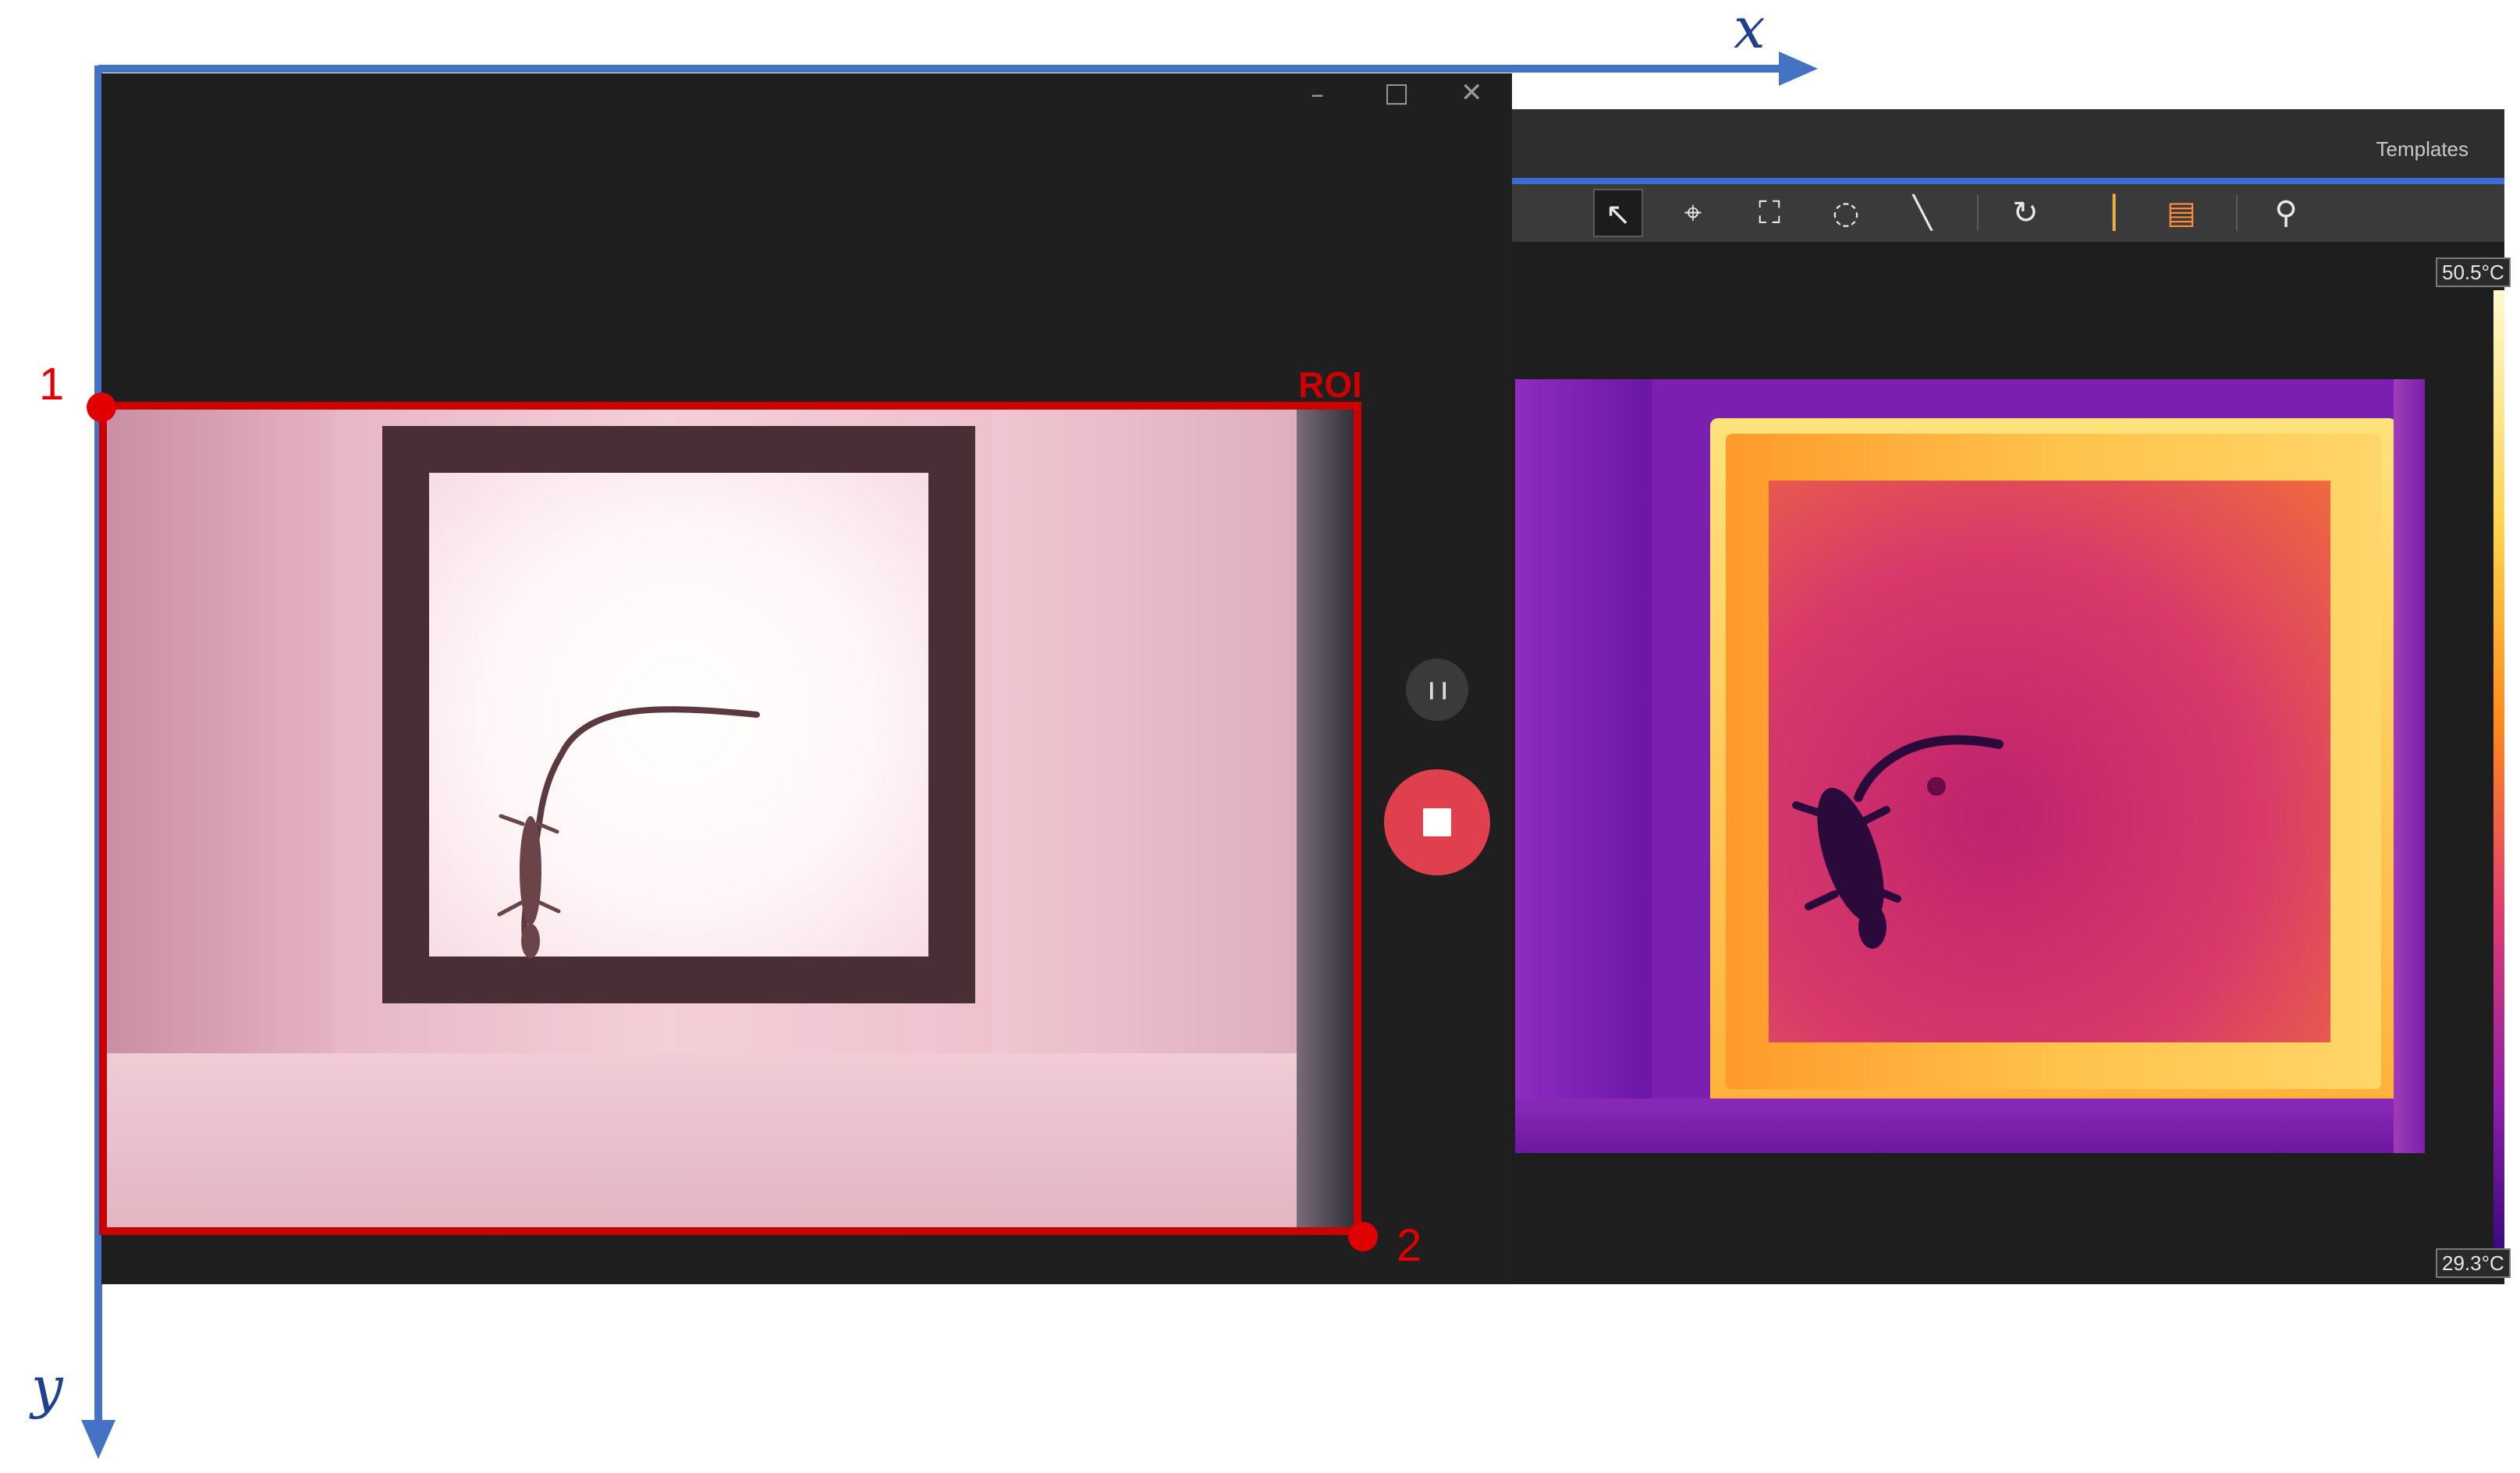 The width and height of the screenshot is (2520, 1473). Describe the element at coordinates (2473, 272) in the screenshot. I see `temperature-max-label: 50.5°C` at that location.